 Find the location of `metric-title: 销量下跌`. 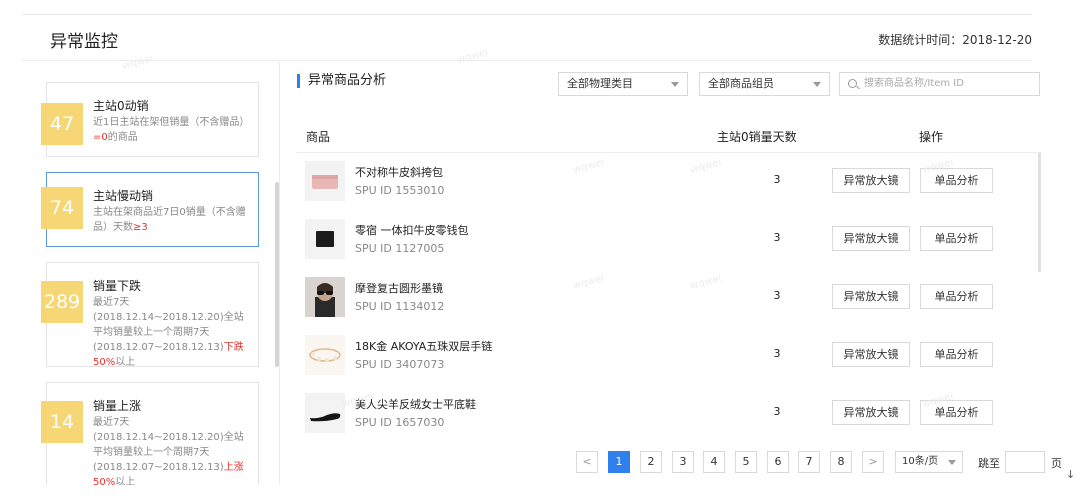

metric-title: 销量下跌 is located at coordinates (117, 286).